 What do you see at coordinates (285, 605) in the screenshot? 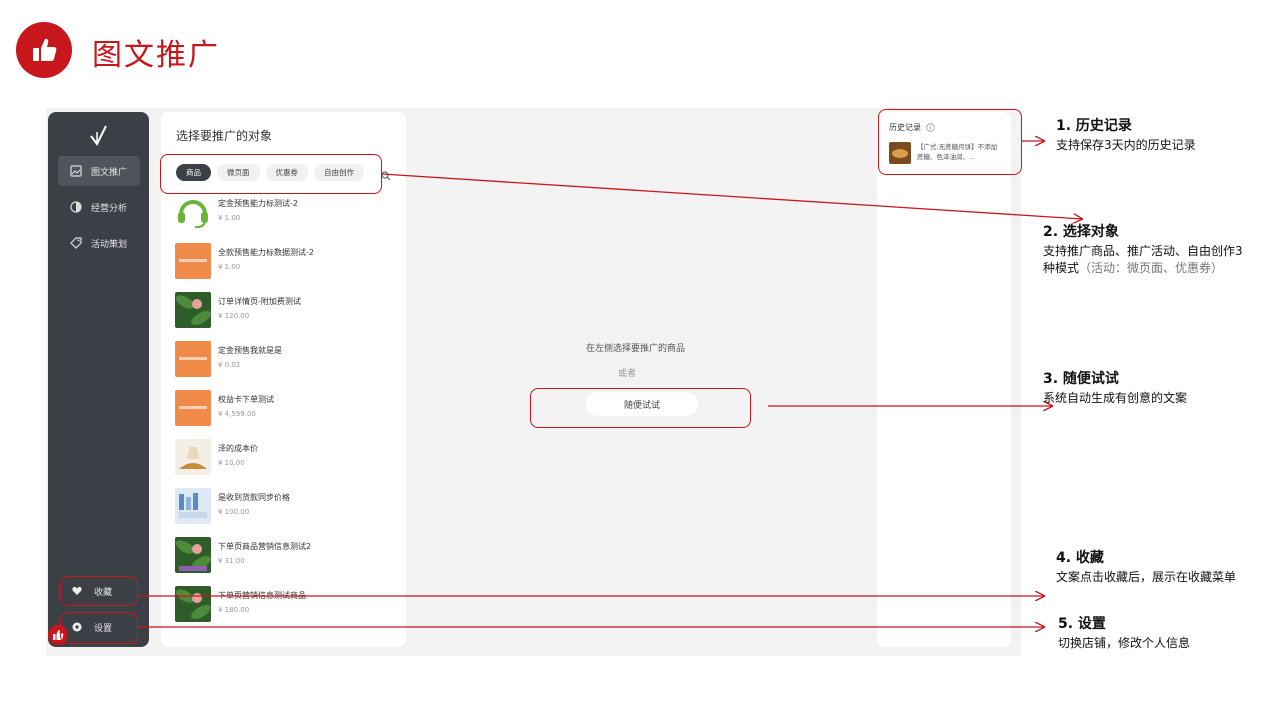
I see `product-item: 下单页营销信息测试商品 ¥ 180.00` at bounding box center [285, 605].